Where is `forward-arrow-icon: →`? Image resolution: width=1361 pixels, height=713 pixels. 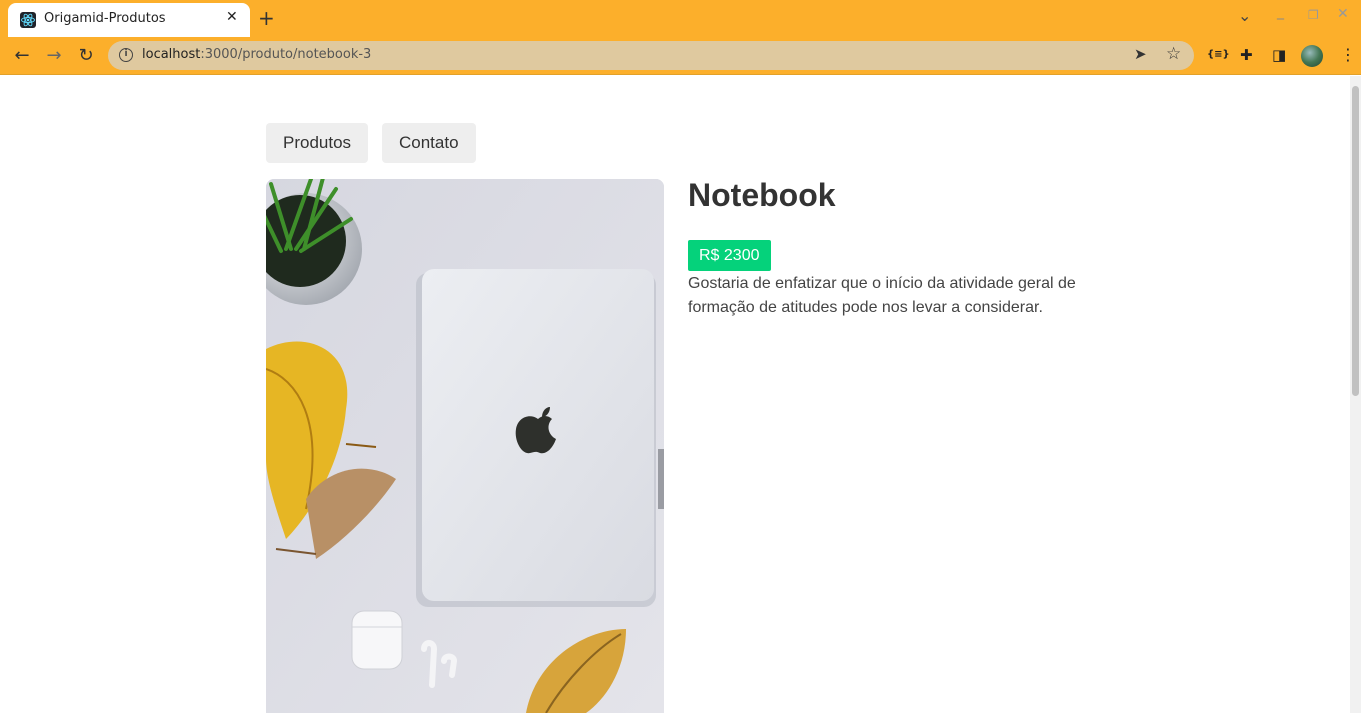 forward-arrow-icon: → is located at coordinates (54, 56).